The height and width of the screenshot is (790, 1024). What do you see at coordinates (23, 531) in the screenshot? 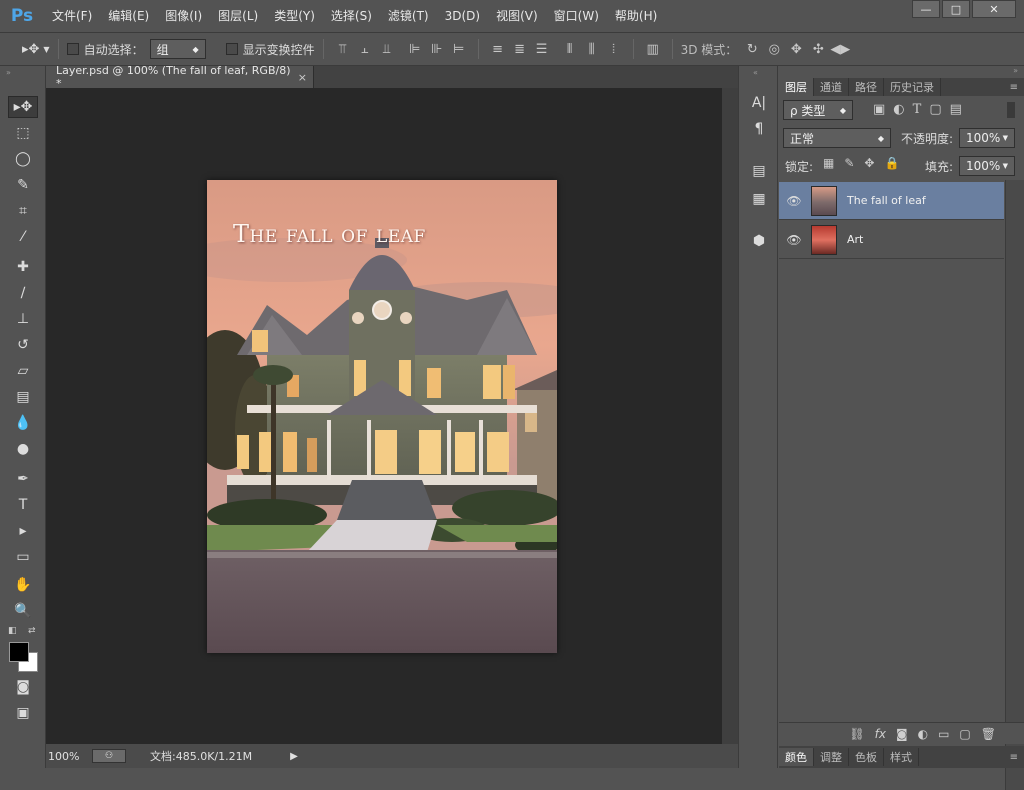
I see `path-select-tool-icon: ▸` at bounding box center [23, 531].